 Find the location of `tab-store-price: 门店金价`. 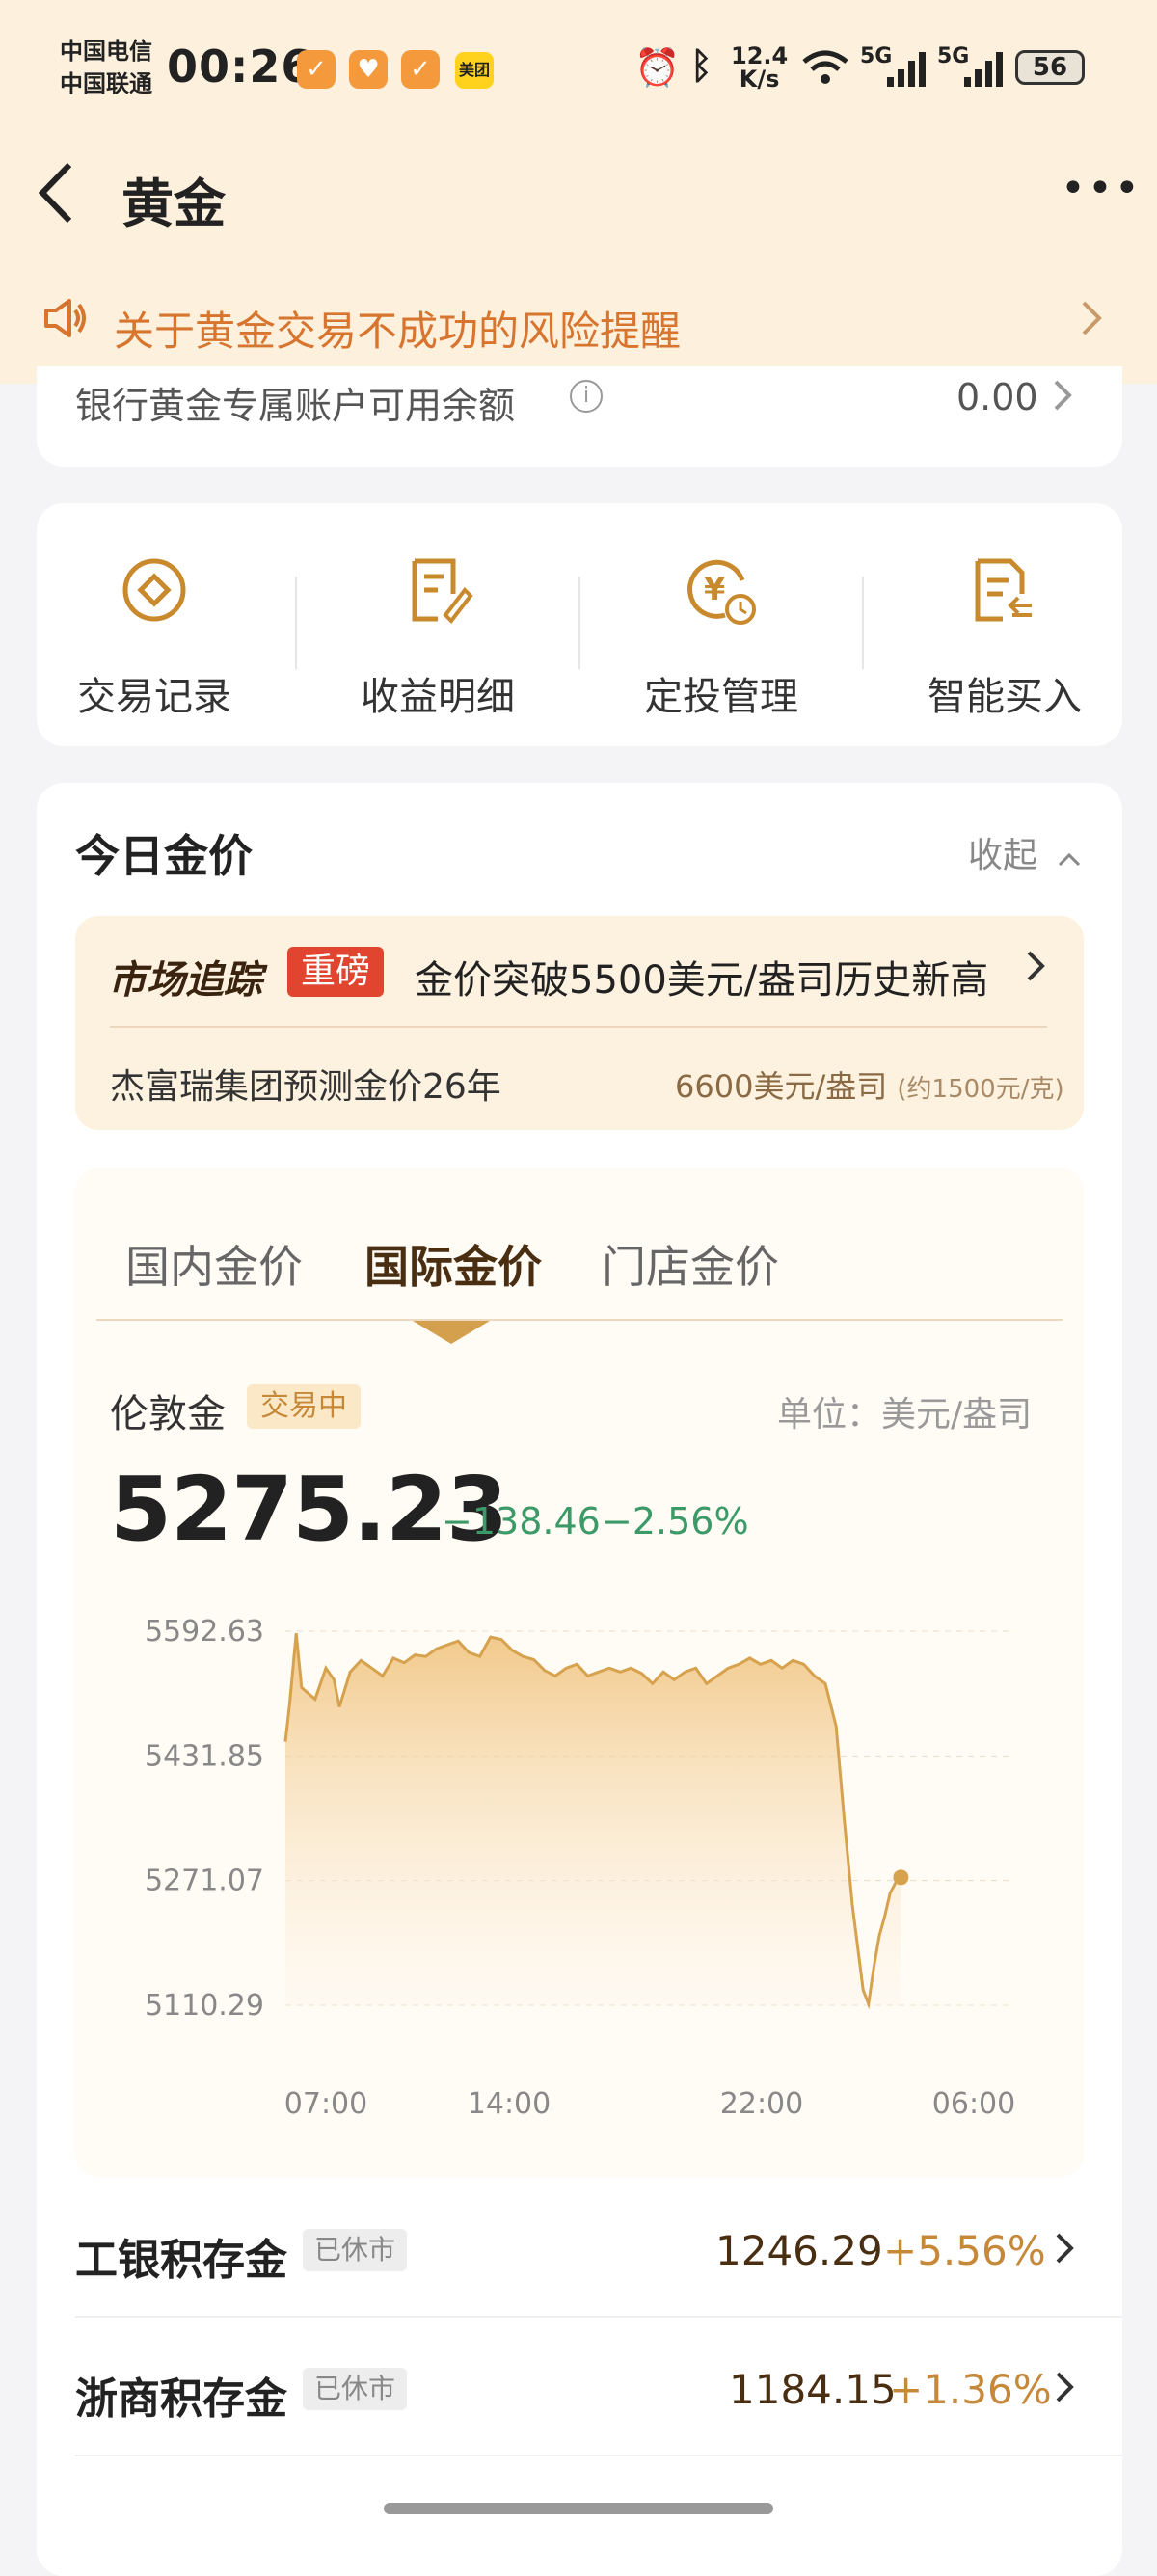

tab-store-price: 门店金价 is located at coordinates (690, 1264).